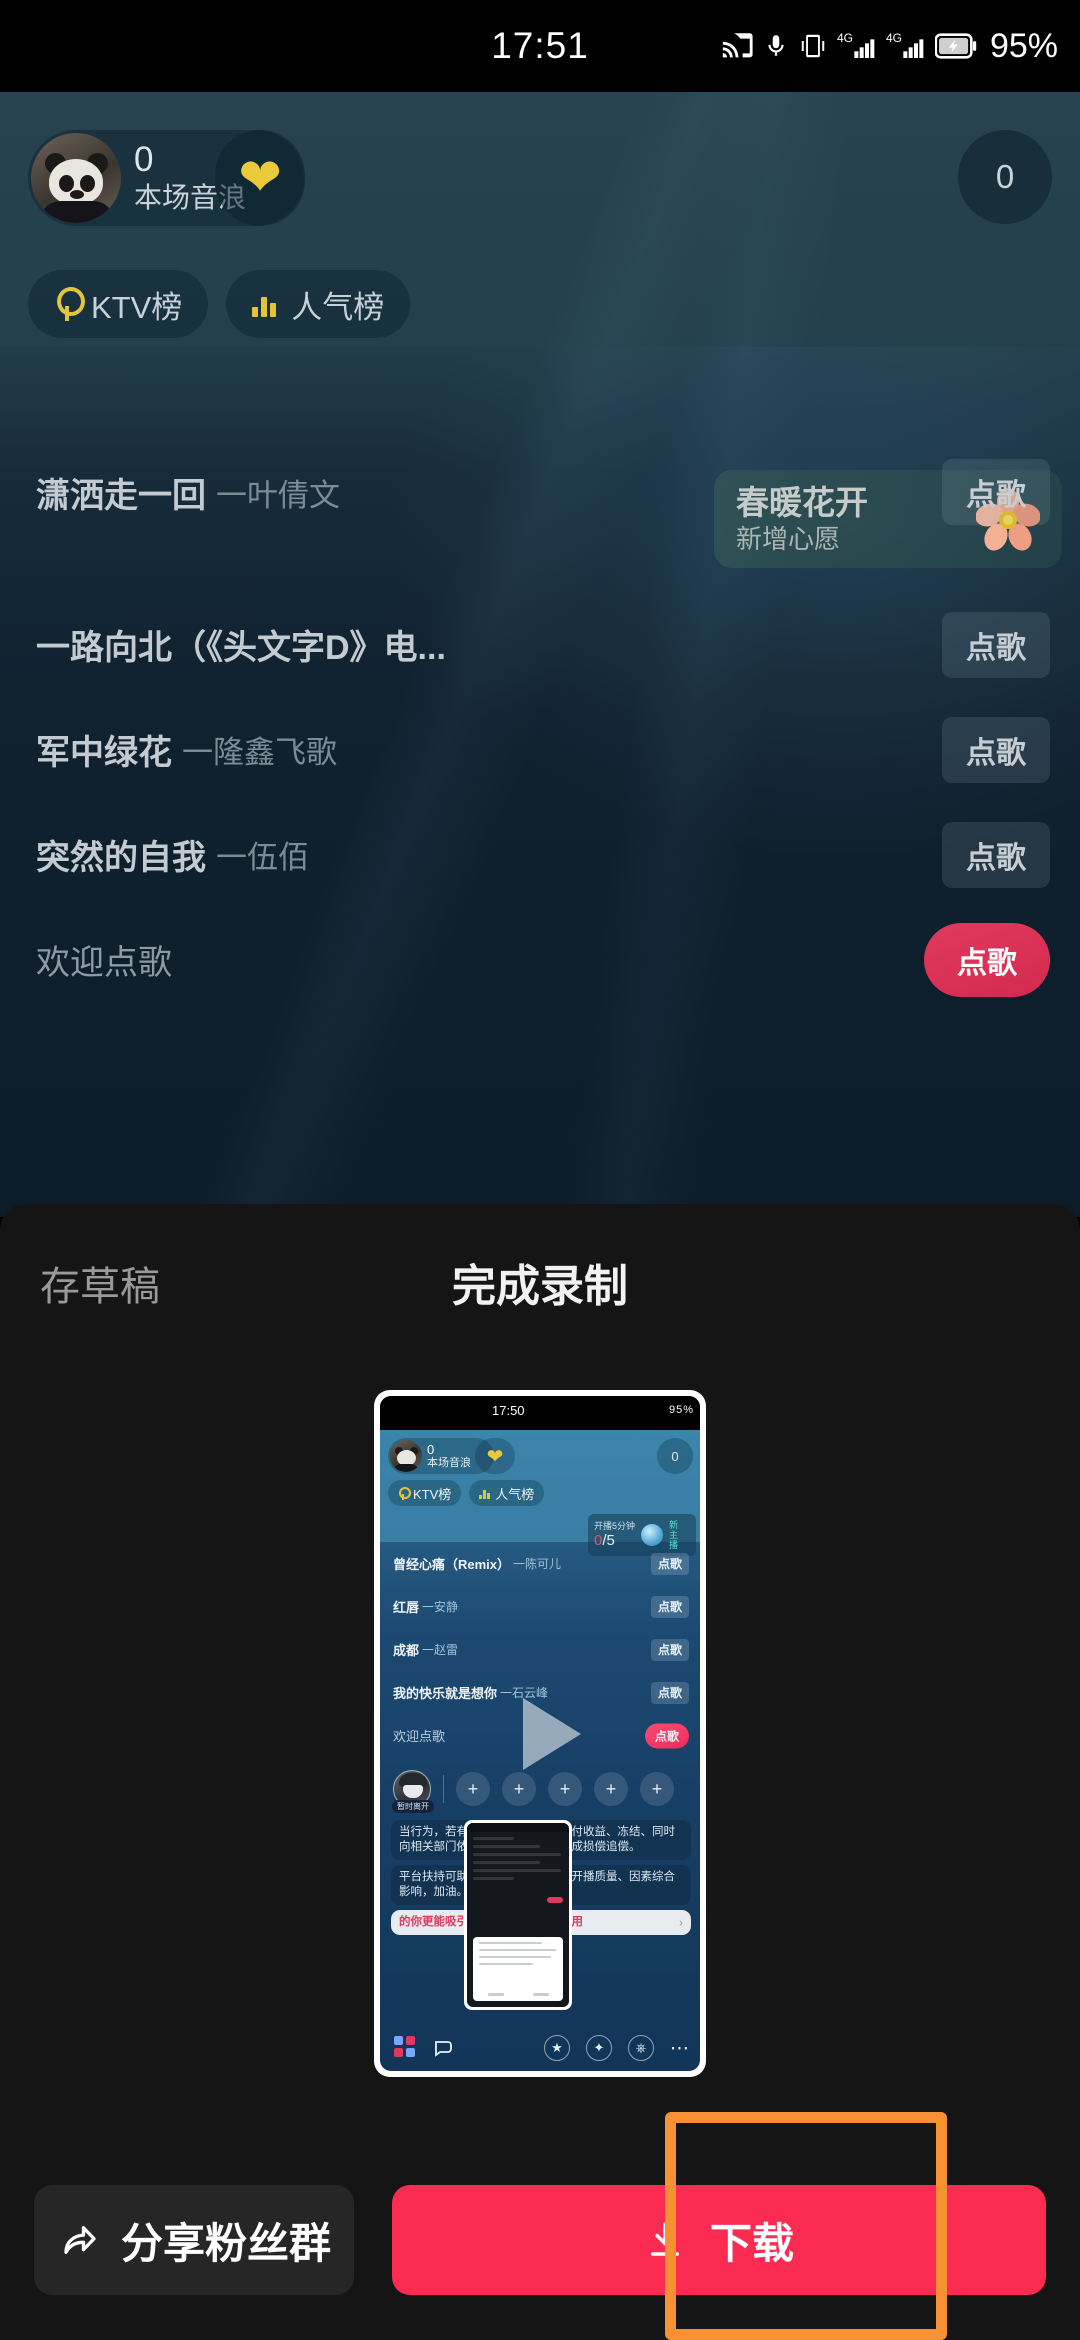 The height and width of the screenshot is (2340, 1080). I want to click on divider, so click(443, 1789).